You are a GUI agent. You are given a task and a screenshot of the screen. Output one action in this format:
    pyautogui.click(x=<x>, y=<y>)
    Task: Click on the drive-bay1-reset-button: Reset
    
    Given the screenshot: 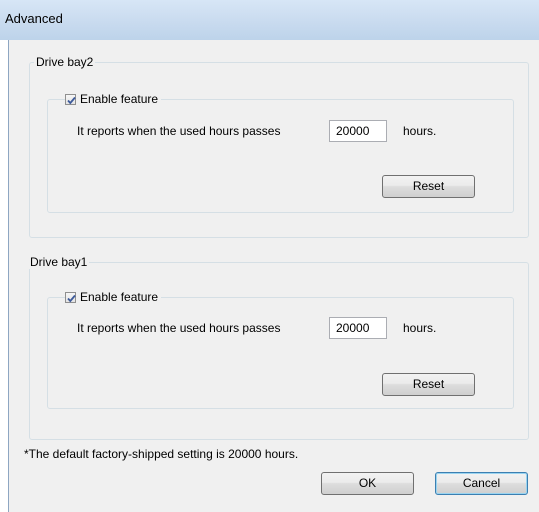 What is the action you would take?
    pyautogui.click(x=428, y=384)
    